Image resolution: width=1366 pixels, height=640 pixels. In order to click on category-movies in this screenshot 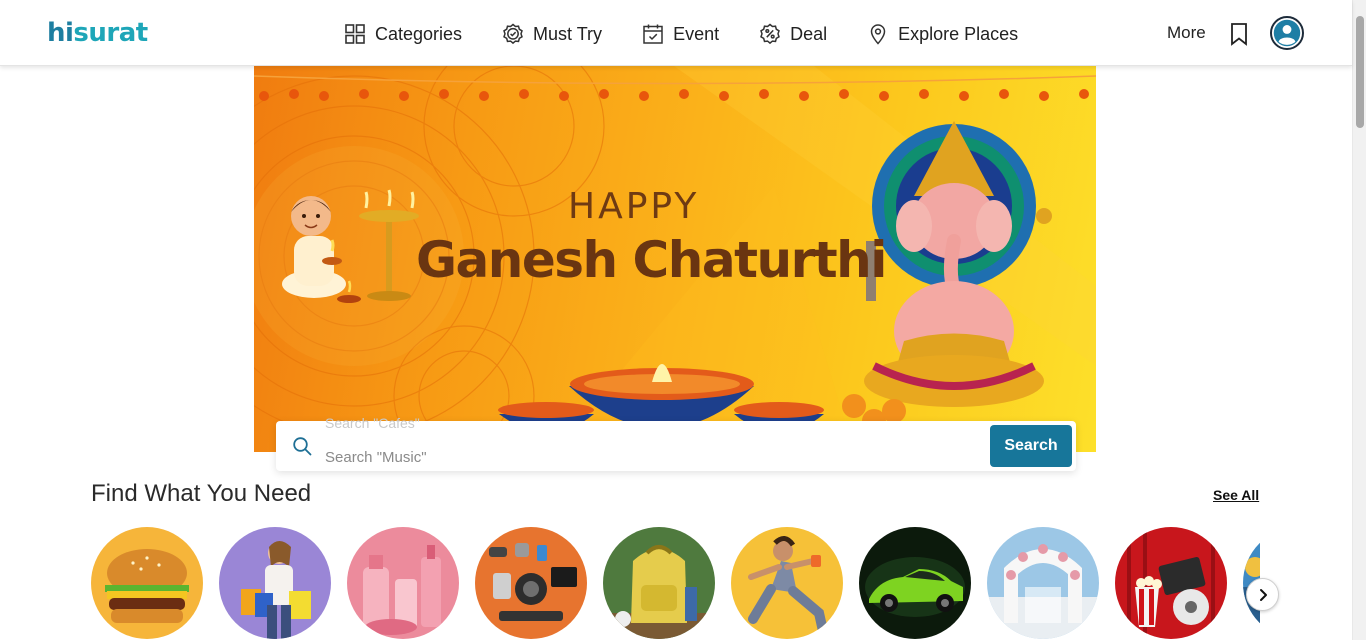, I will do `click(1171, 583)`.